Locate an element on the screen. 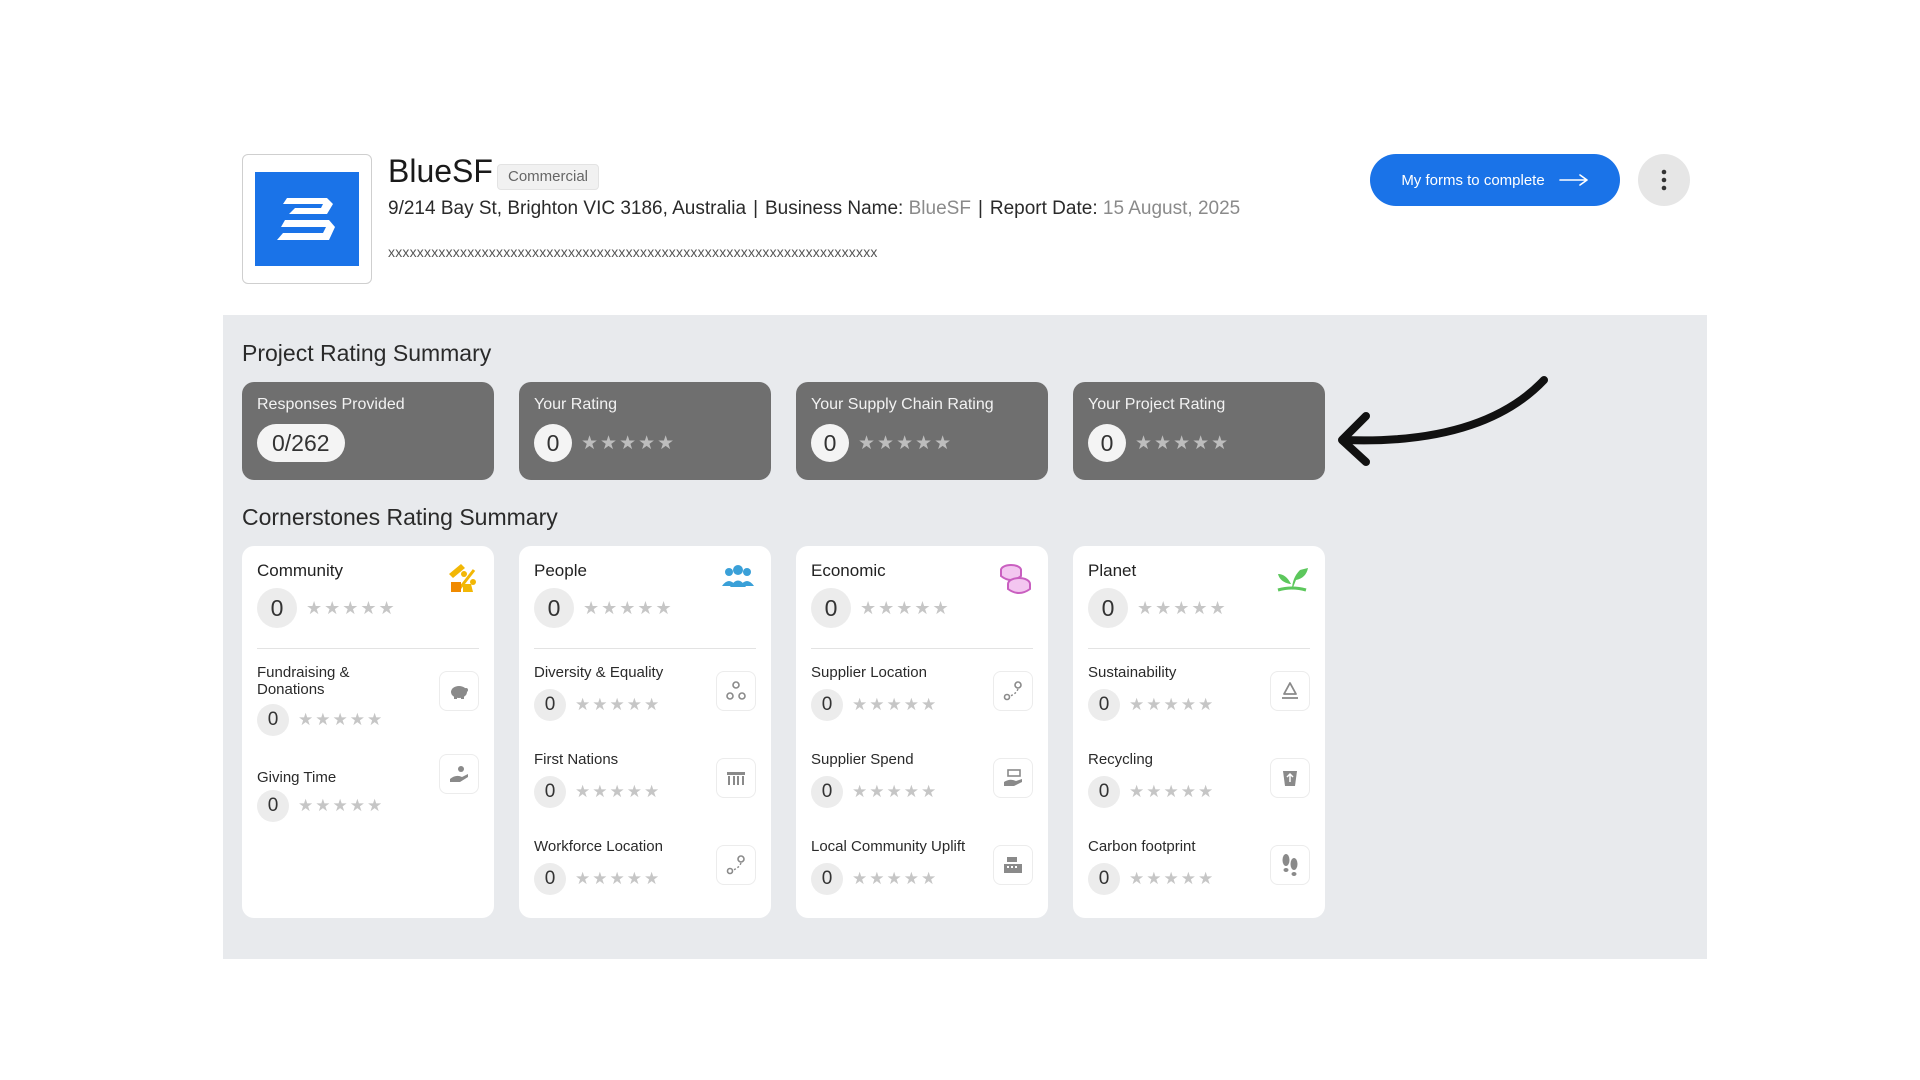  cornerstone-title: Community is located at coordinates (300, 570).